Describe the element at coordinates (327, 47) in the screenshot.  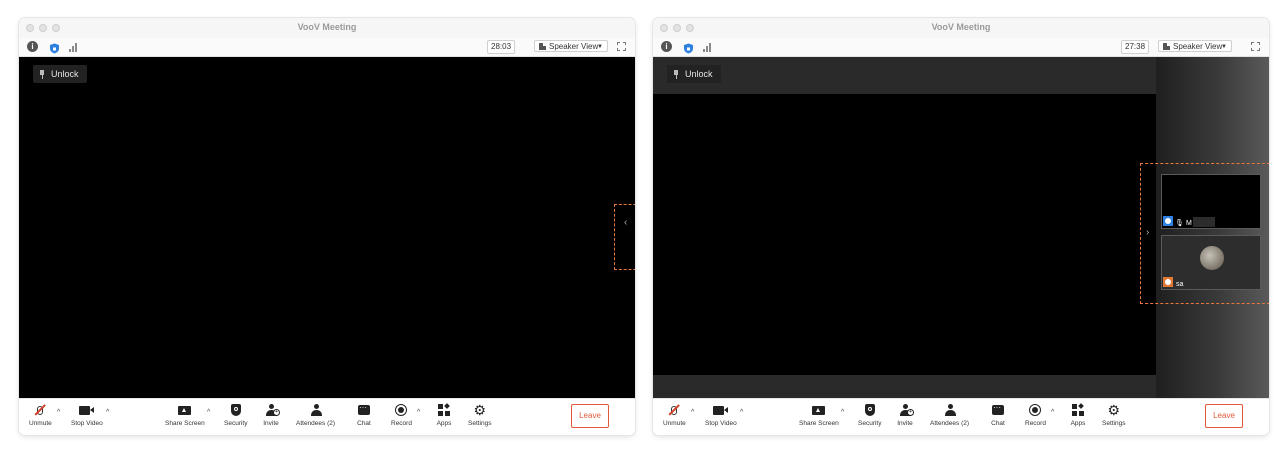
I see `meeting-info-bar: i 28:03 Speaker View ▼` at that location.